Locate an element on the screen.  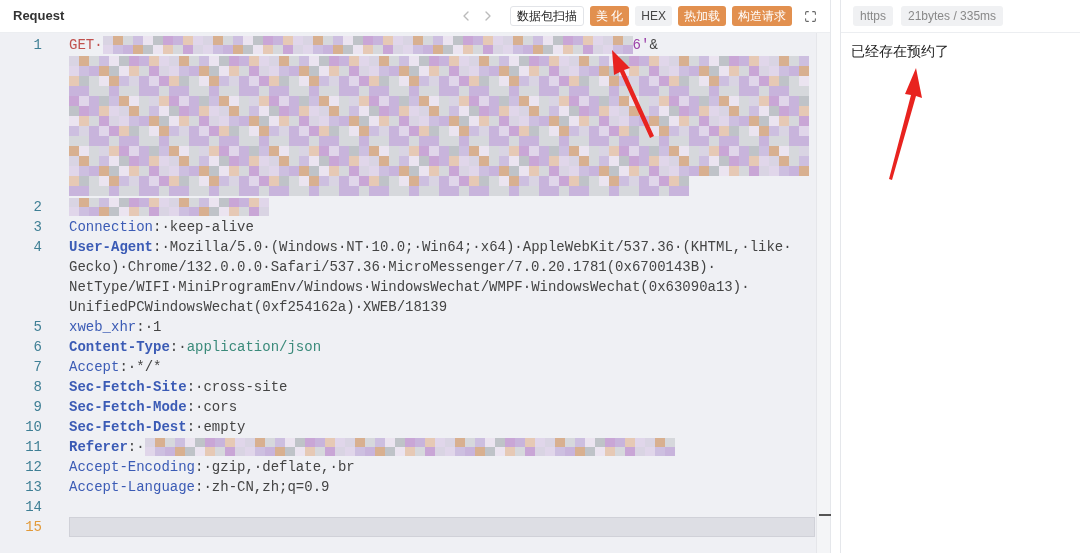
toolbar-button: 构造请求 is located at coordinates (762, 16).